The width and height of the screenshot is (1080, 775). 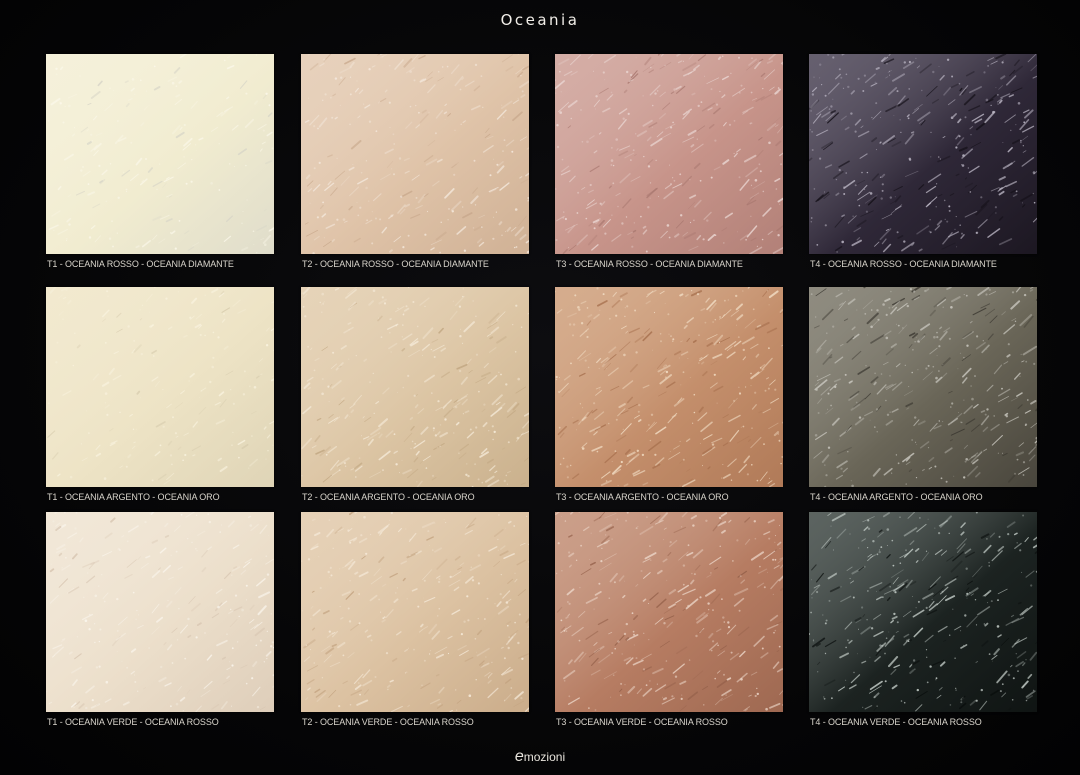 I want to click on swatch-caption: T1 - OCEANIA ARGENTO - OCEANIA ORO, so click(x=133, y=497).